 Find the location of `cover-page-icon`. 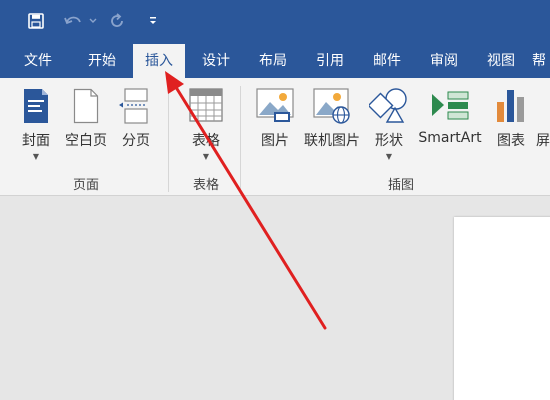

cover-page-icon is located at coordinates (36, 108).